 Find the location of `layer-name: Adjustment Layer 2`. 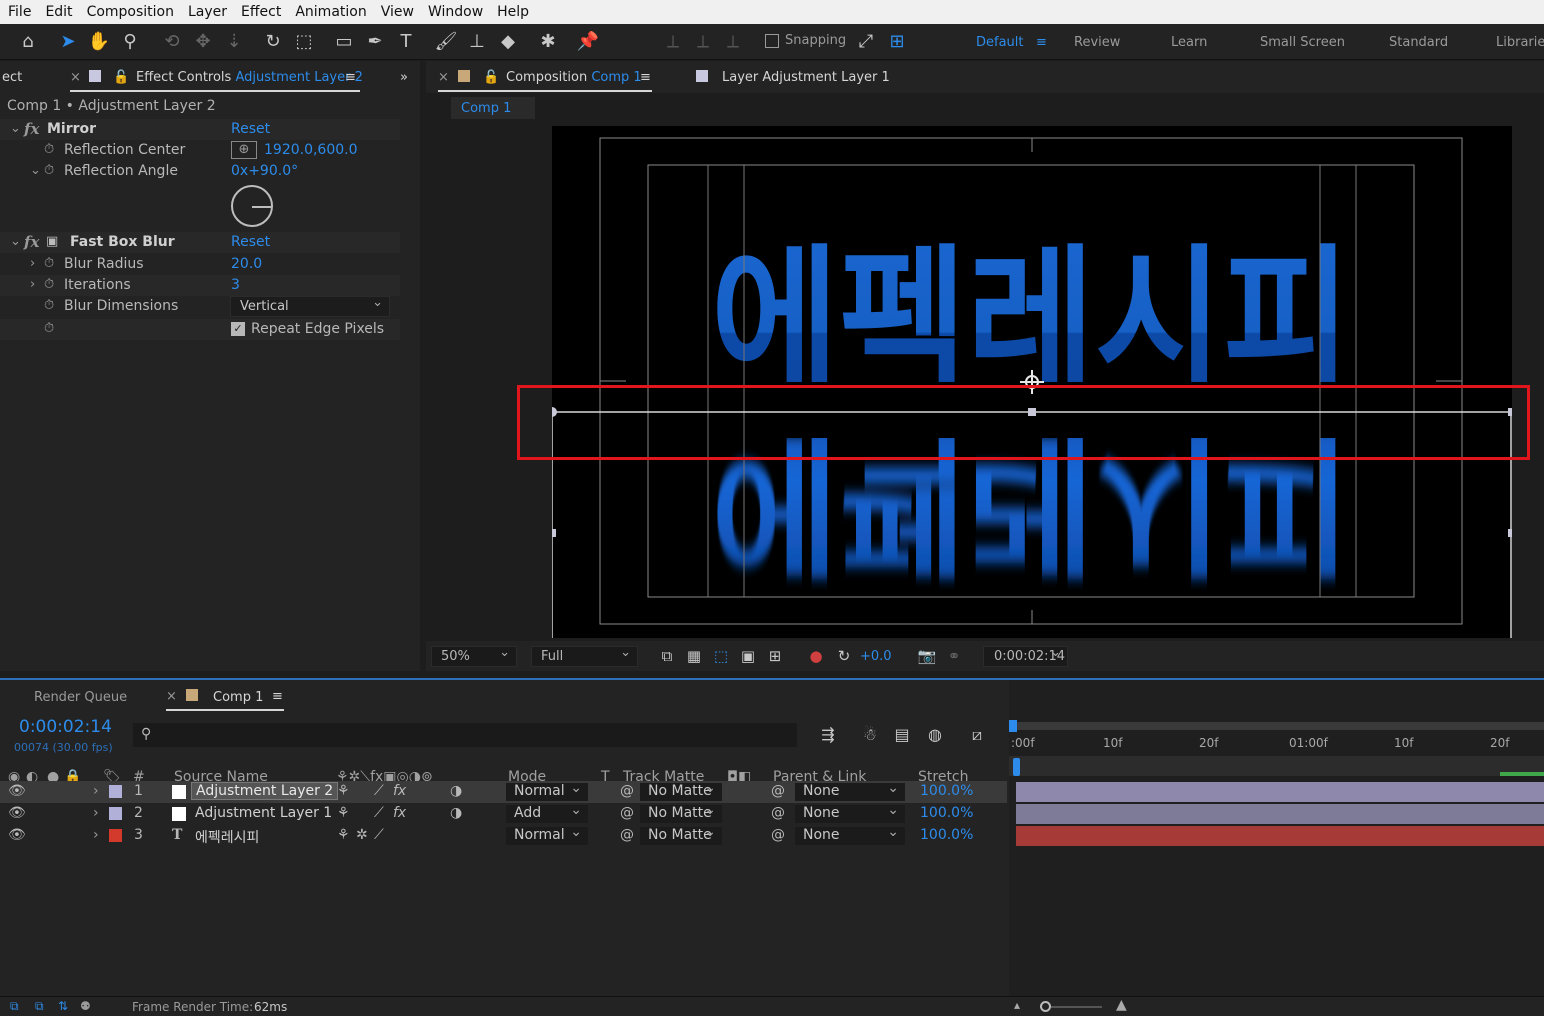

layer-name: Adjustment Layer 2 is located at coordinates (265, 791).